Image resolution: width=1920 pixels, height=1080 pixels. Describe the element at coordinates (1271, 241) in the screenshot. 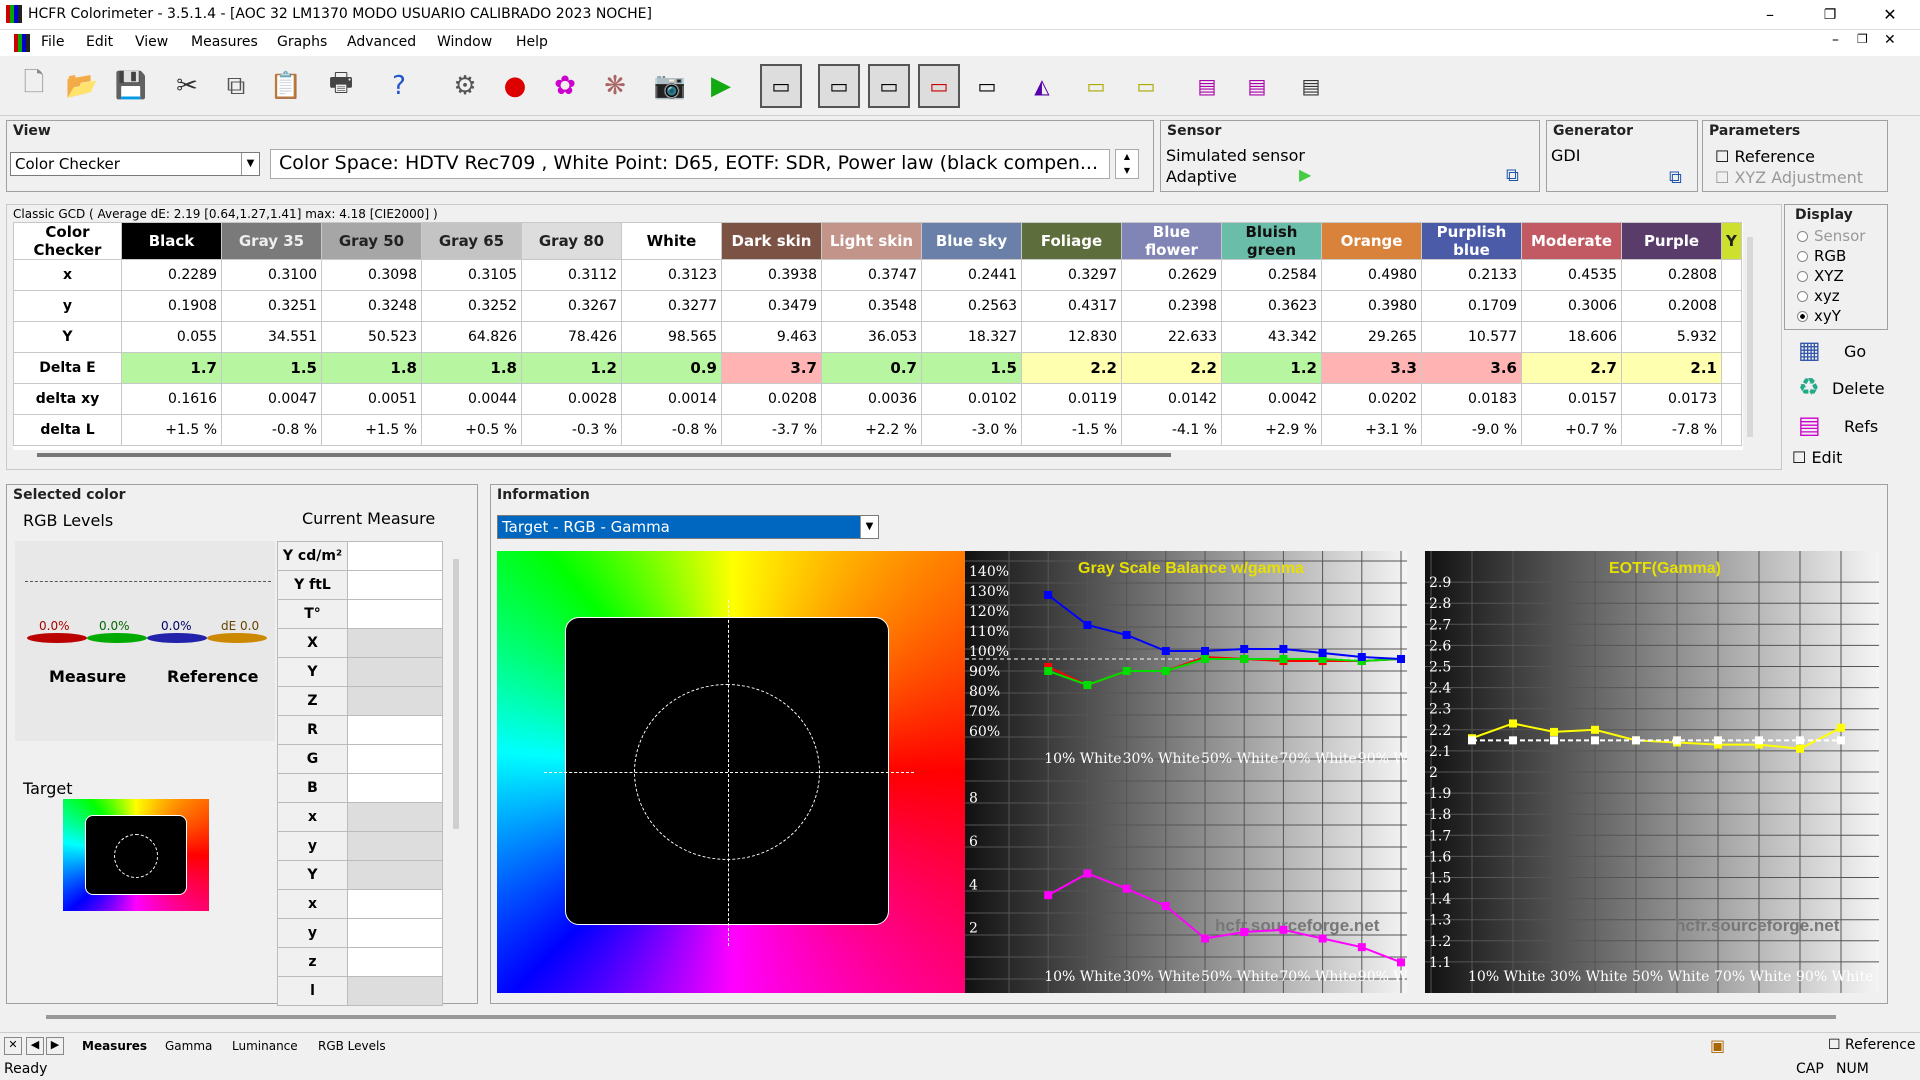

I see `grid-col-header: Bluish green` at that location.